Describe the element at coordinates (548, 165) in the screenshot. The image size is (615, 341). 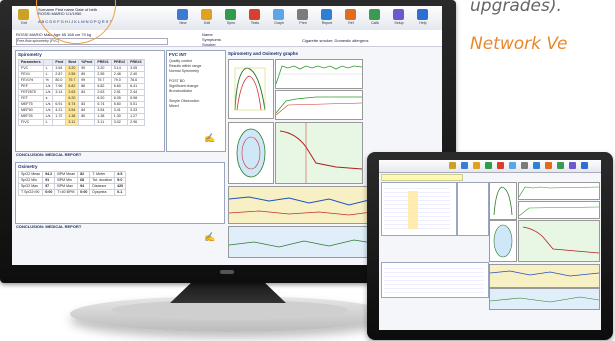
I see `tablet-reference-icon` at that location.